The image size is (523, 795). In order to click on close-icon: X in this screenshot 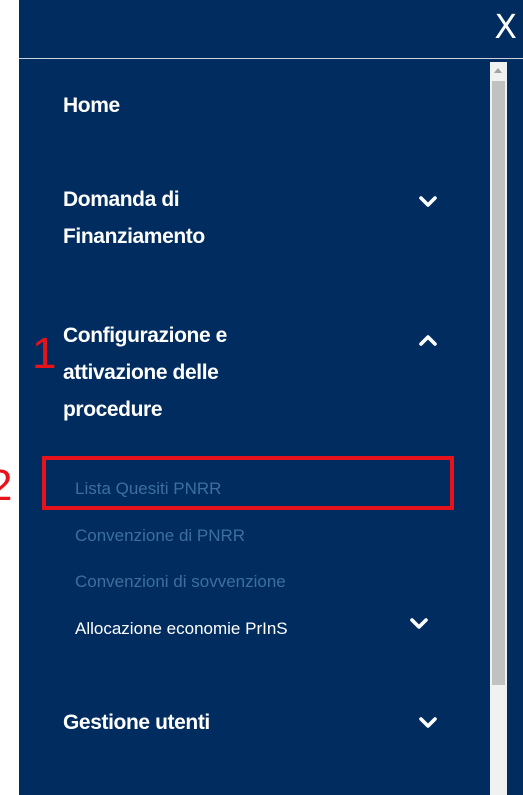, I will do `click(505, 26)`.